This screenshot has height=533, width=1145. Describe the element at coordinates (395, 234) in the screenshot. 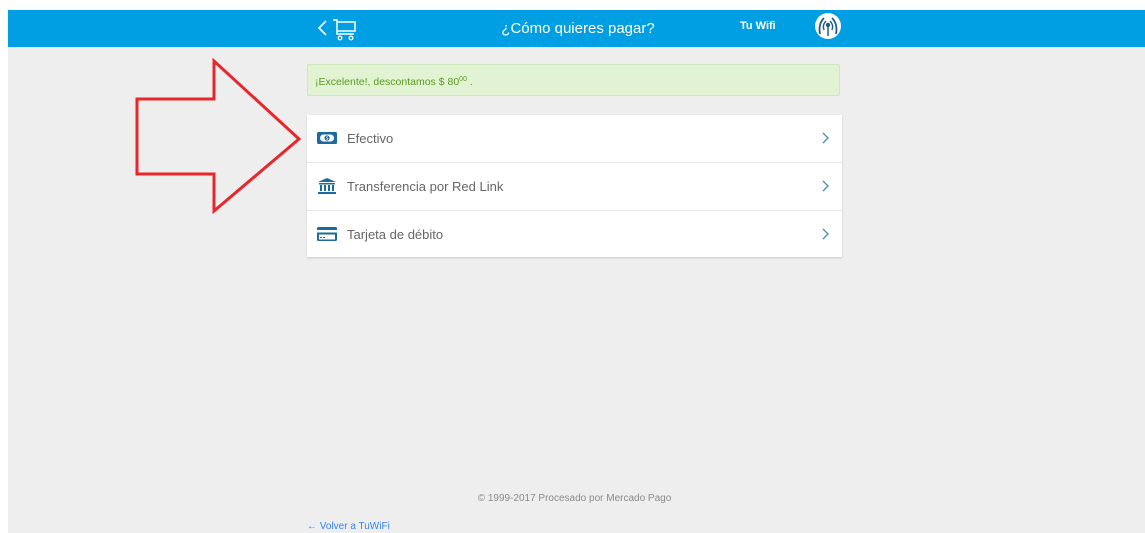

I see `payment-method-label: Tarjeta de débito` at that location.